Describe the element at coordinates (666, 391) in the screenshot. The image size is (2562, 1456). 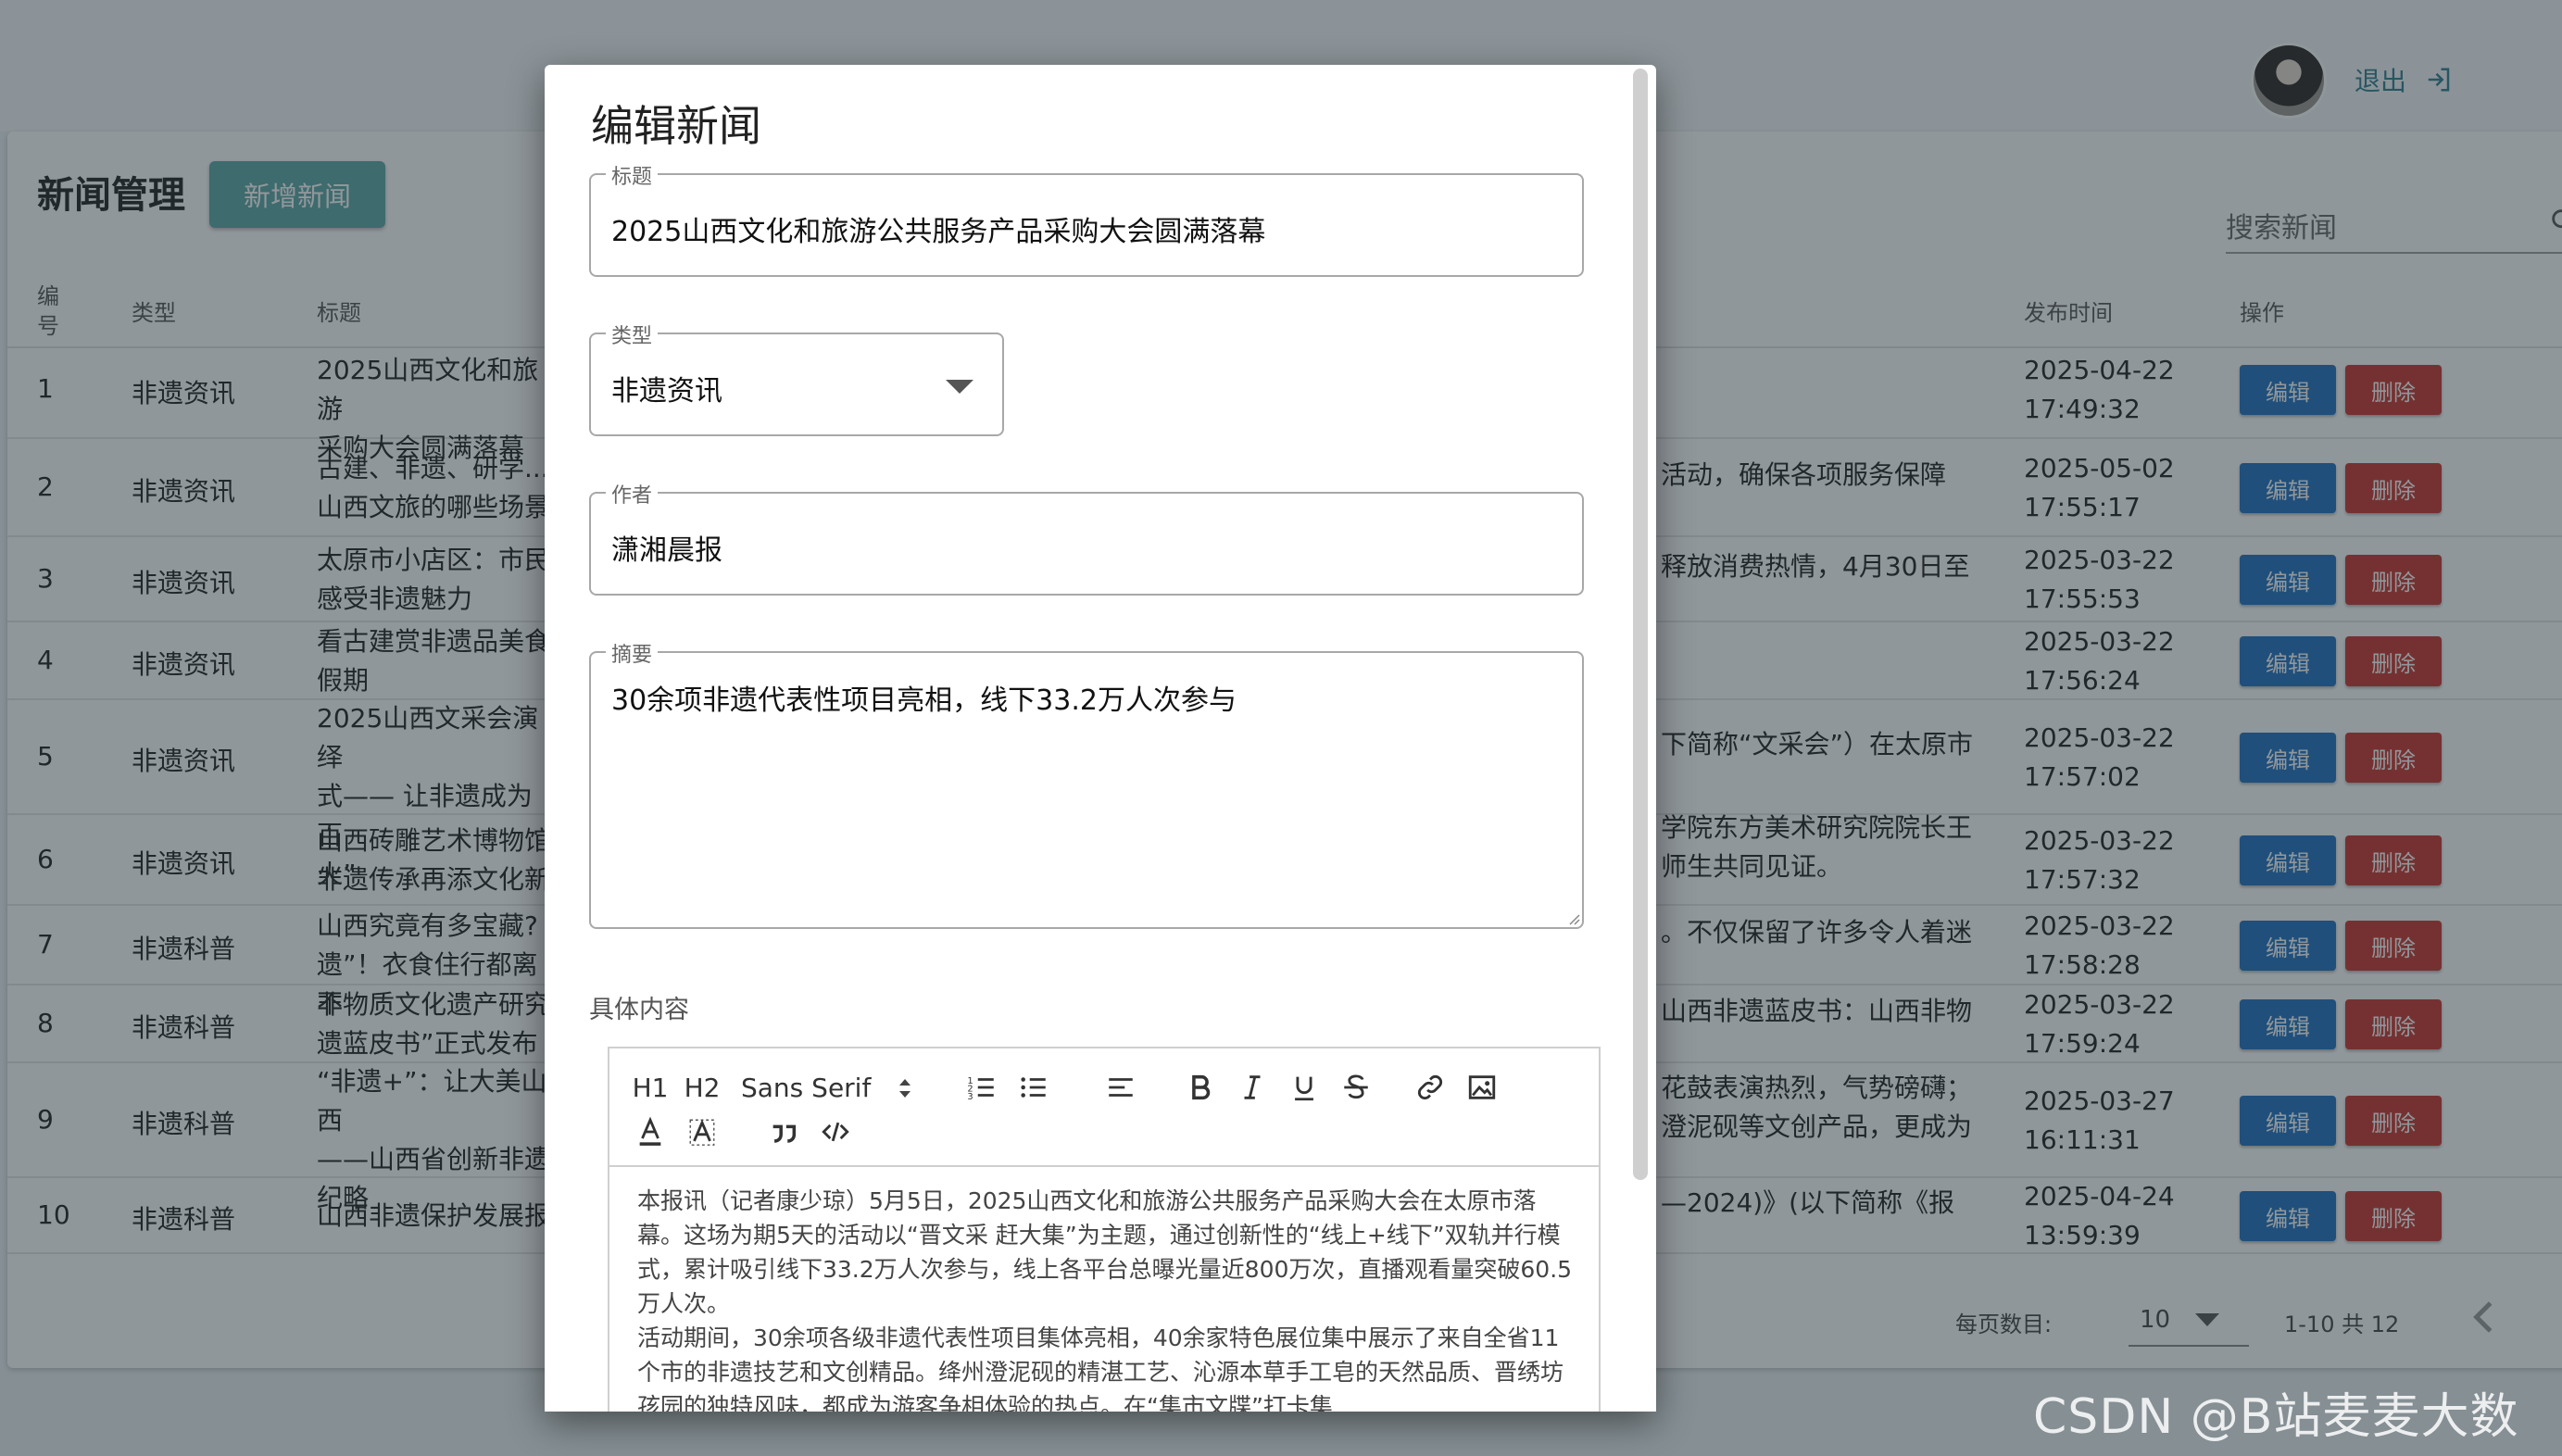
I see `type-field-value: 非遗资讯` at that location.